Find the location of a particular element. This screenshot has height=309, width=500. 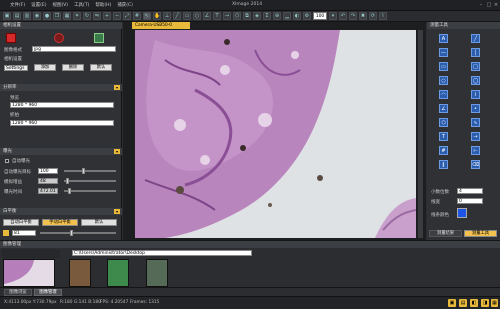

record-red-icon is located at coordinates (11, 38).